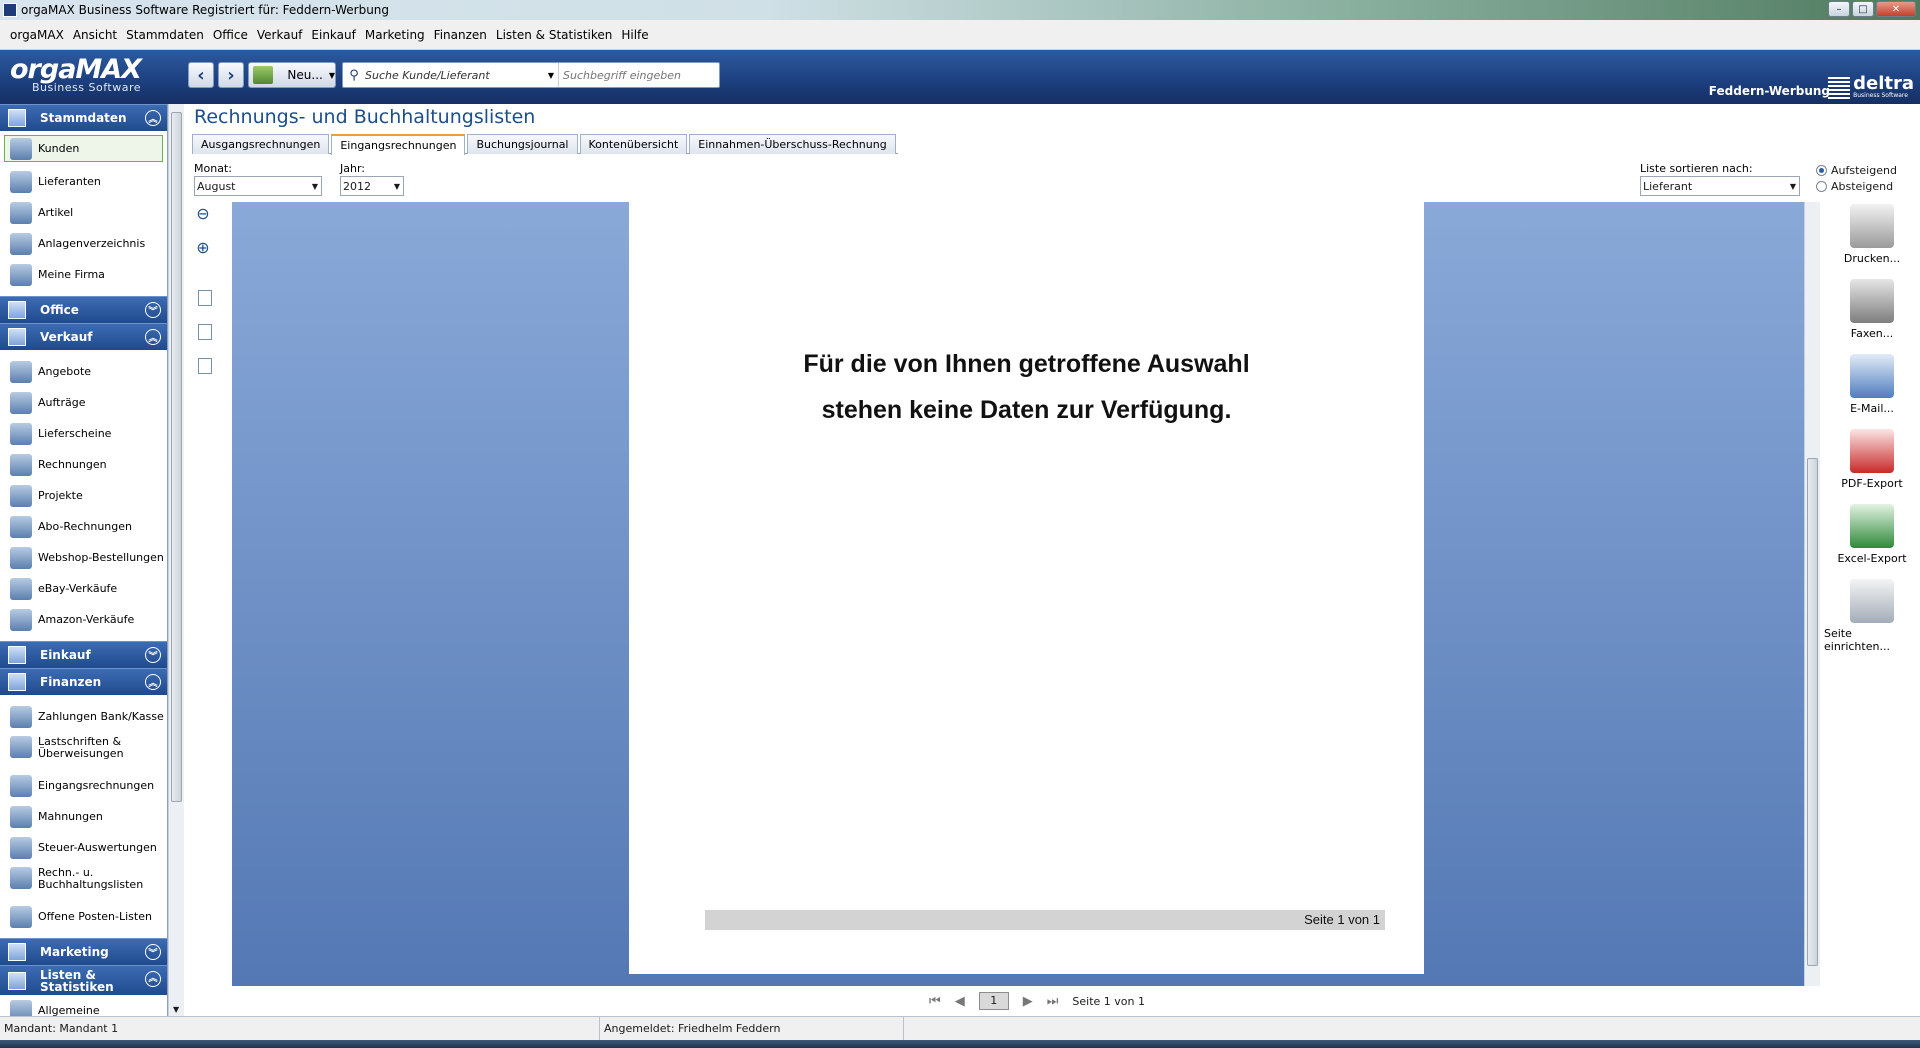 This screenshot has width=1920, height=1048. Describe the element at coordinates (37, 35) in the screenshot. I see `menu-orgamax: orgaMAX` at that location.